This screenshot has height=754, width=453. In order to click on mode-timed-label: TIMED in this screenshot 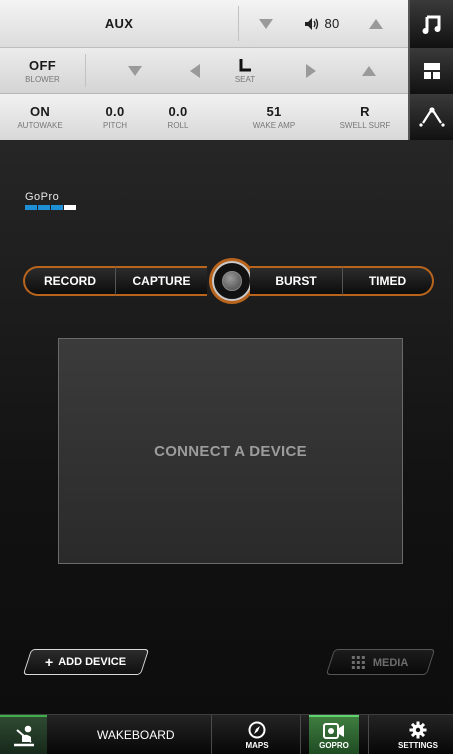, I will do `click(387, 281)`.